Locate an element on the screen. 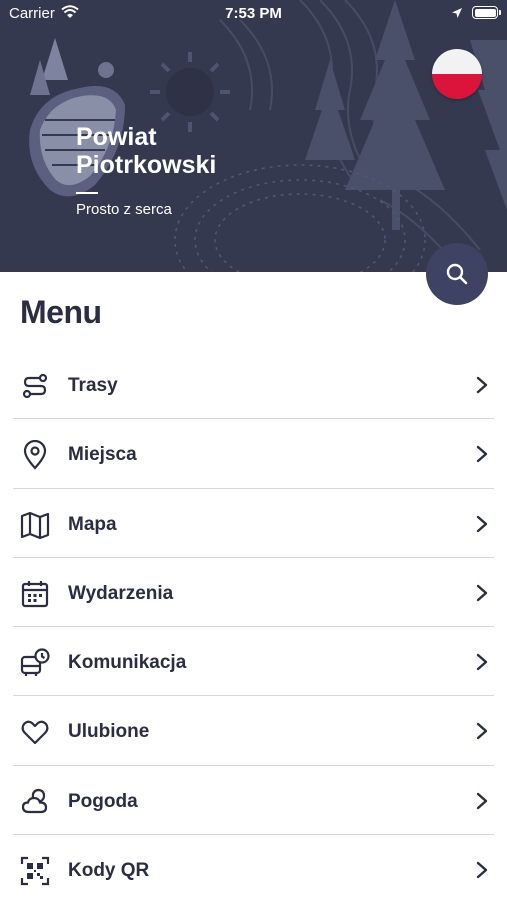  menu-item-wydarzenia: Wydarzenia is located at coordinates (253, 593).